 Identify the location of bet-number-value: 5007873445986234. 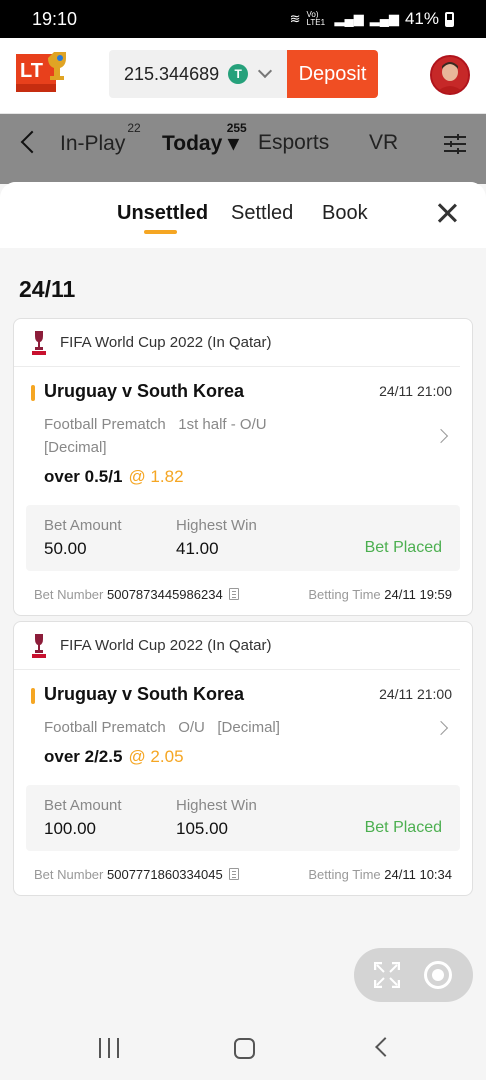
(165, 594).